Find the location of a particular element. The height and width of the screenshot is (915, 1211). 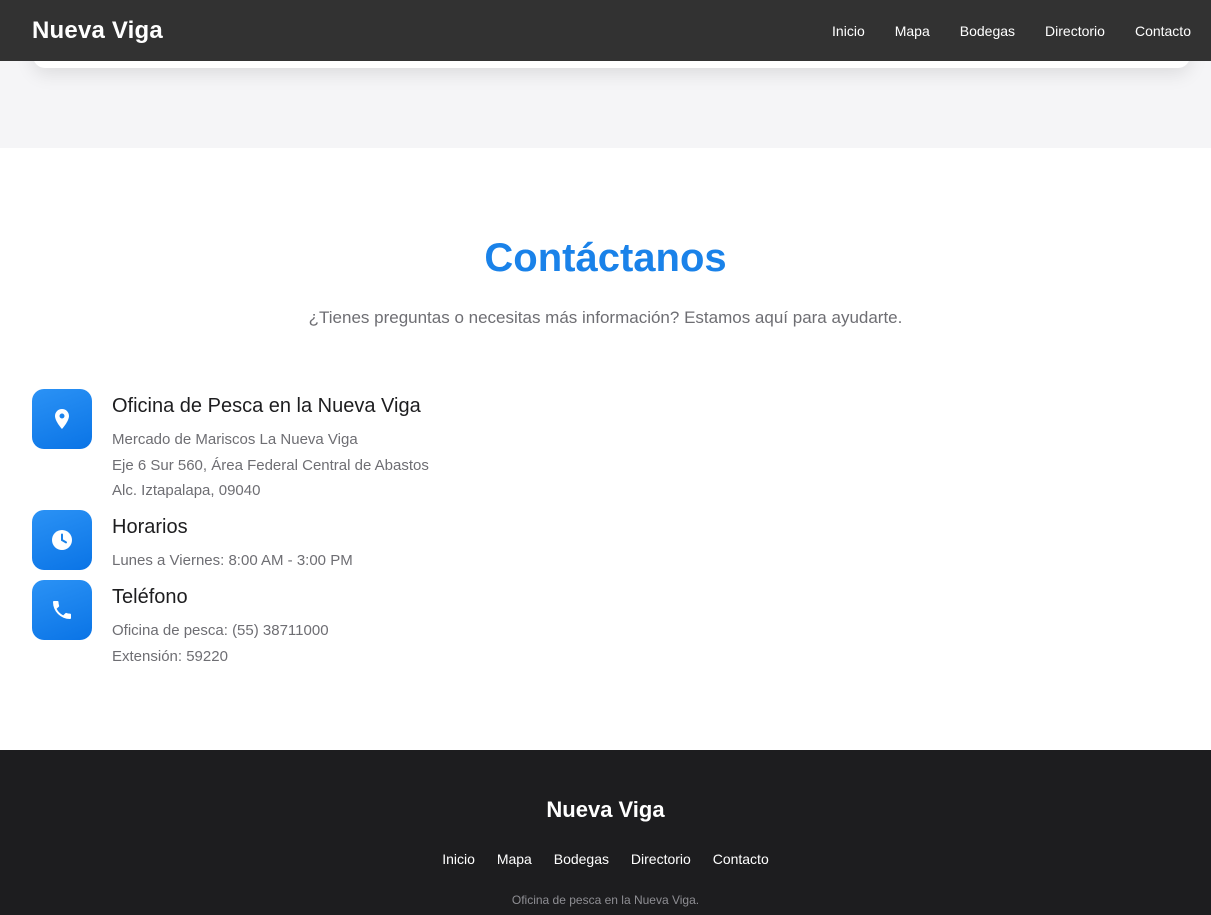

footer-link-inicio: Inicio is located at coordinates (458, 859).